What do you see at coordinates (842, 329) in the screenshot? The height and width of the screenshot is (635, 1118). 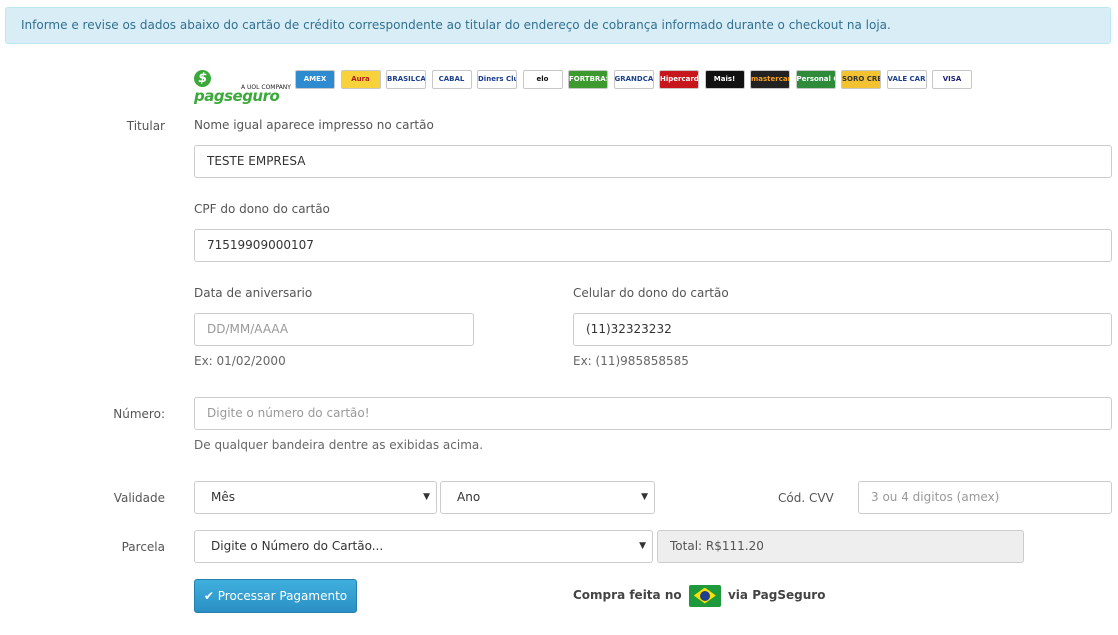 I see `phone-input: (11)32323232` at bounding box center [842, 329].